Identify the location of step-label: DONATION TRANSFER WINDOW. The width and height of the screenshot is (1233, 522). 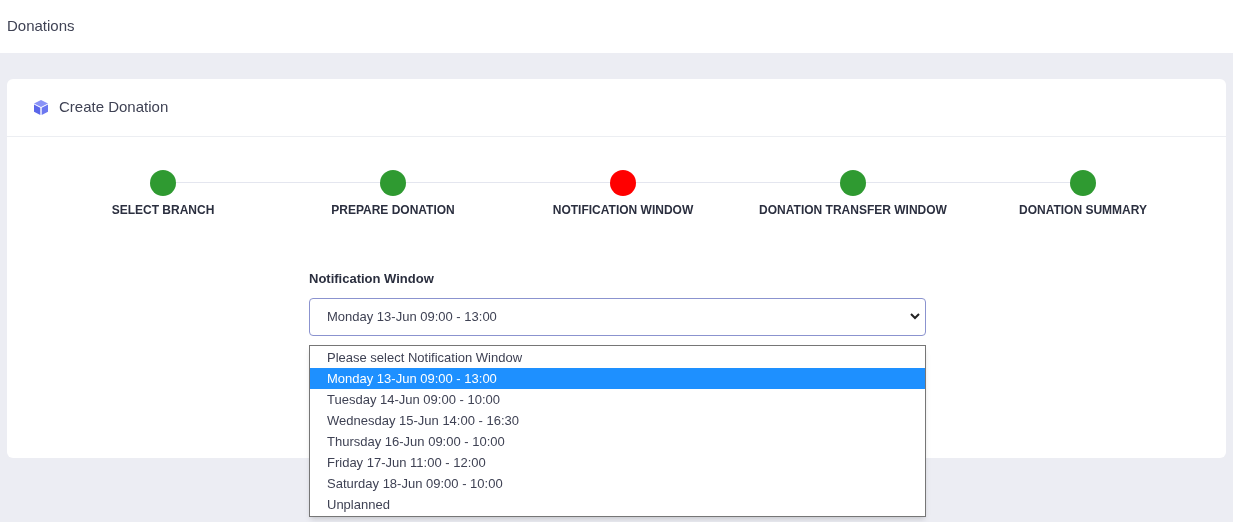
(853, 210).